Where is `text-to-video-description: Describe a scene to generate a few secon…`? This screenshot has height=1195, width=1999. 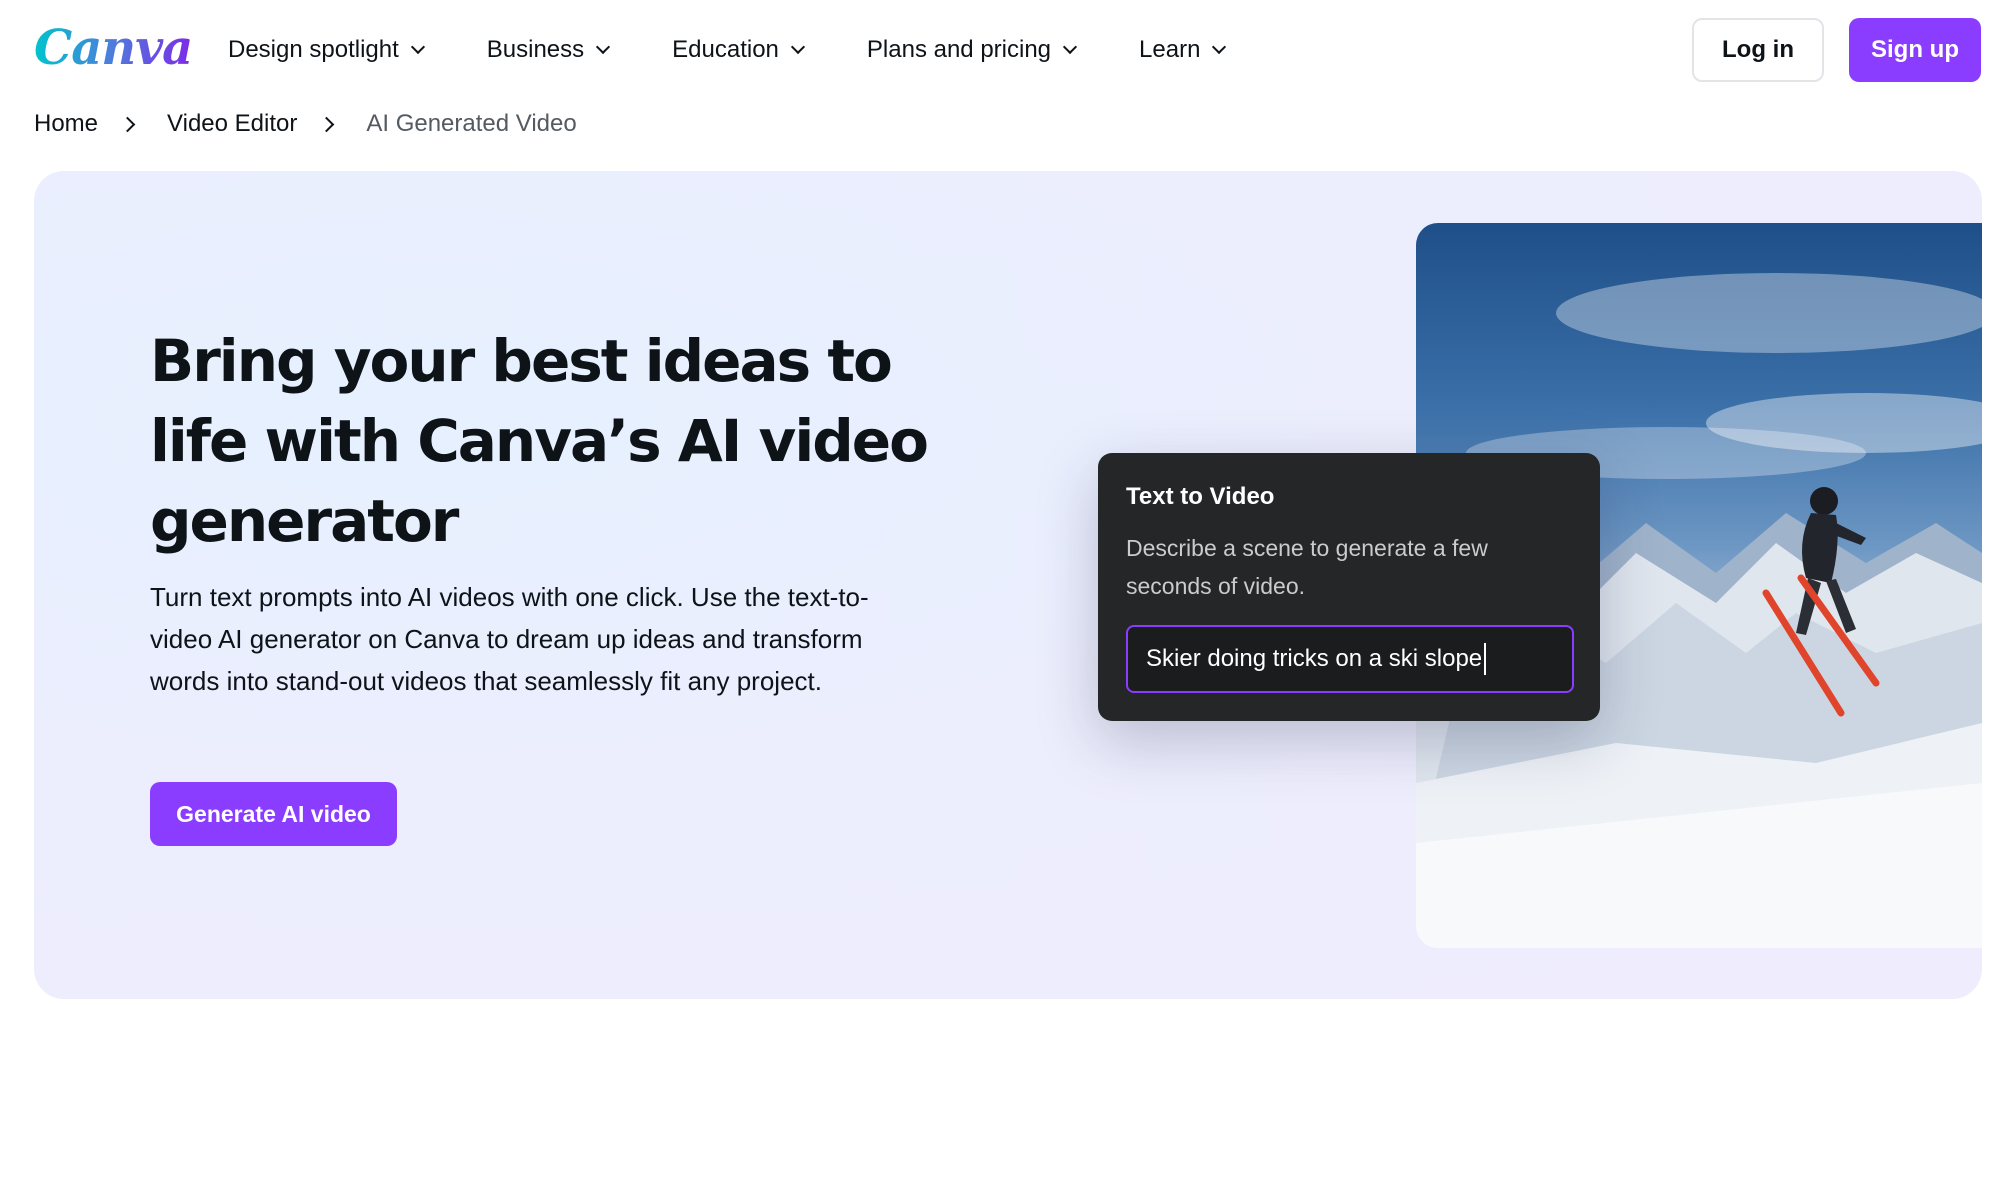 text-to-video-description: Describe a scene to generate a few secon… is located at coordinates (1307, 567).